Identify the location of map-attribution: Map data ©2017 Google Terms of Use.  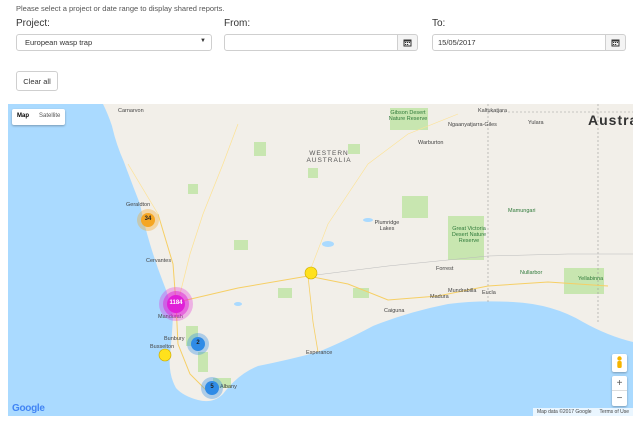
(582, 412).